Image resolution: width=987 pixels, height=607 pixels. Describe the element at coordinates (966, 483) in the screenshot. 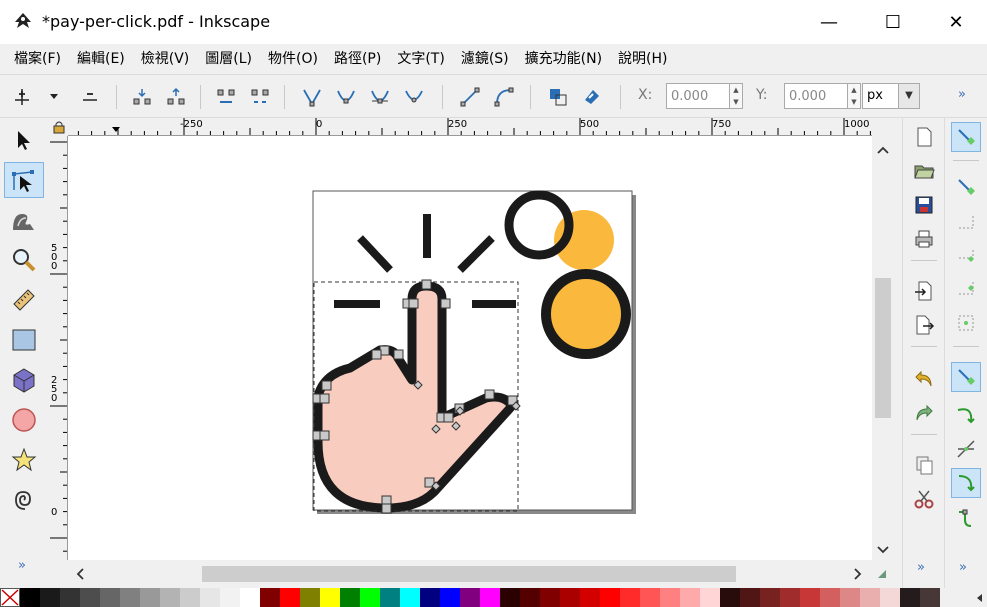

I see `snap-cusp-nodes-button` at that location.